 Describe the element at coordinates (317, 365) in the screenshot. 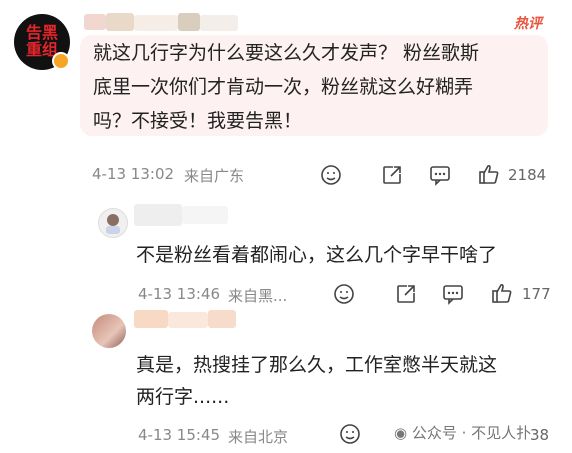

I see `reply-text-line-1: 真是，热搜挂了那么久，工作室憋半天就这` at that location.